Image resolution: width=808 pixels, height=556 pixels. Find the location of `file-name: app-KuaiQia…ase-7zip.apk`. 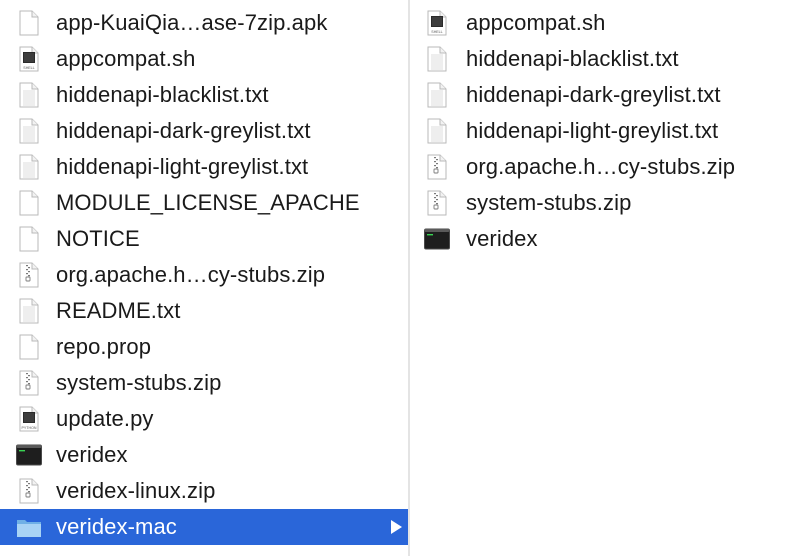

file-name: app-KuaiQia…ase-7zip.apk is located at coordinates (192, 22).